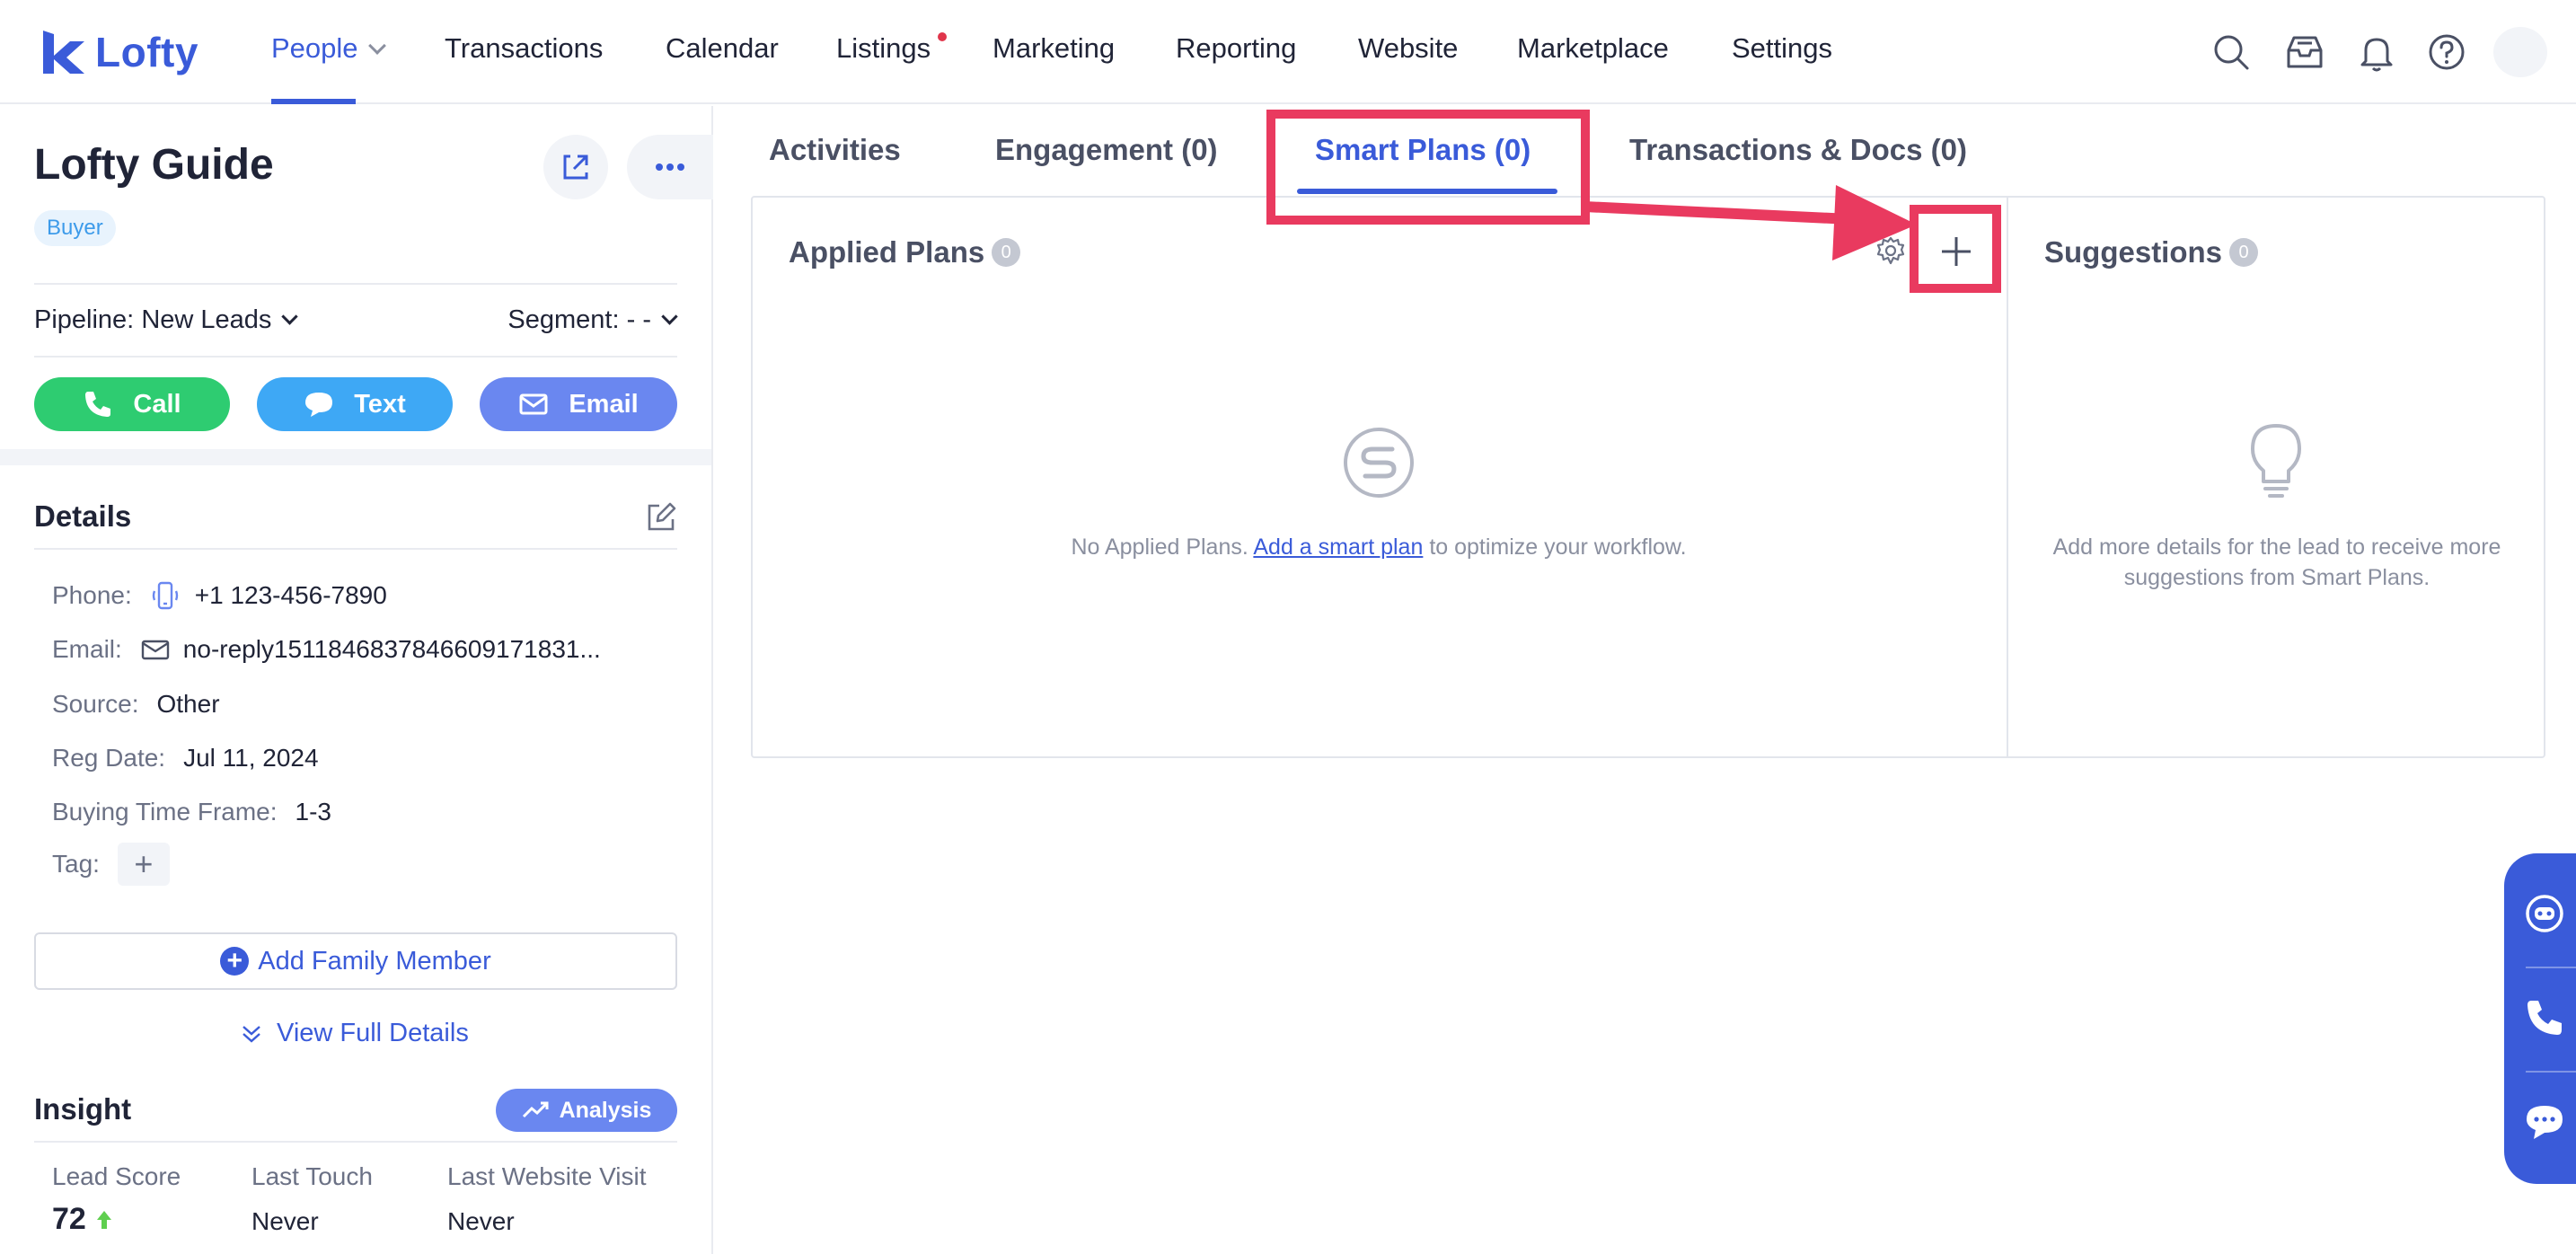  Describe the element at coordinates (547, 1199) in the screenshot. I see `last-website-visit: Last Website Visit Never` at that location.